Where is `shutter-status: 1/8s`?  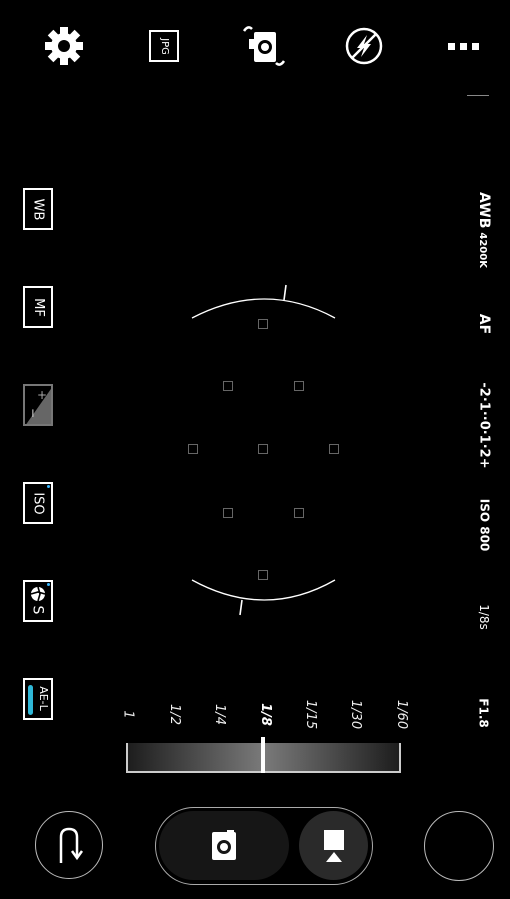
shutter-status: 1/8s is located at coordinates (484, 617).